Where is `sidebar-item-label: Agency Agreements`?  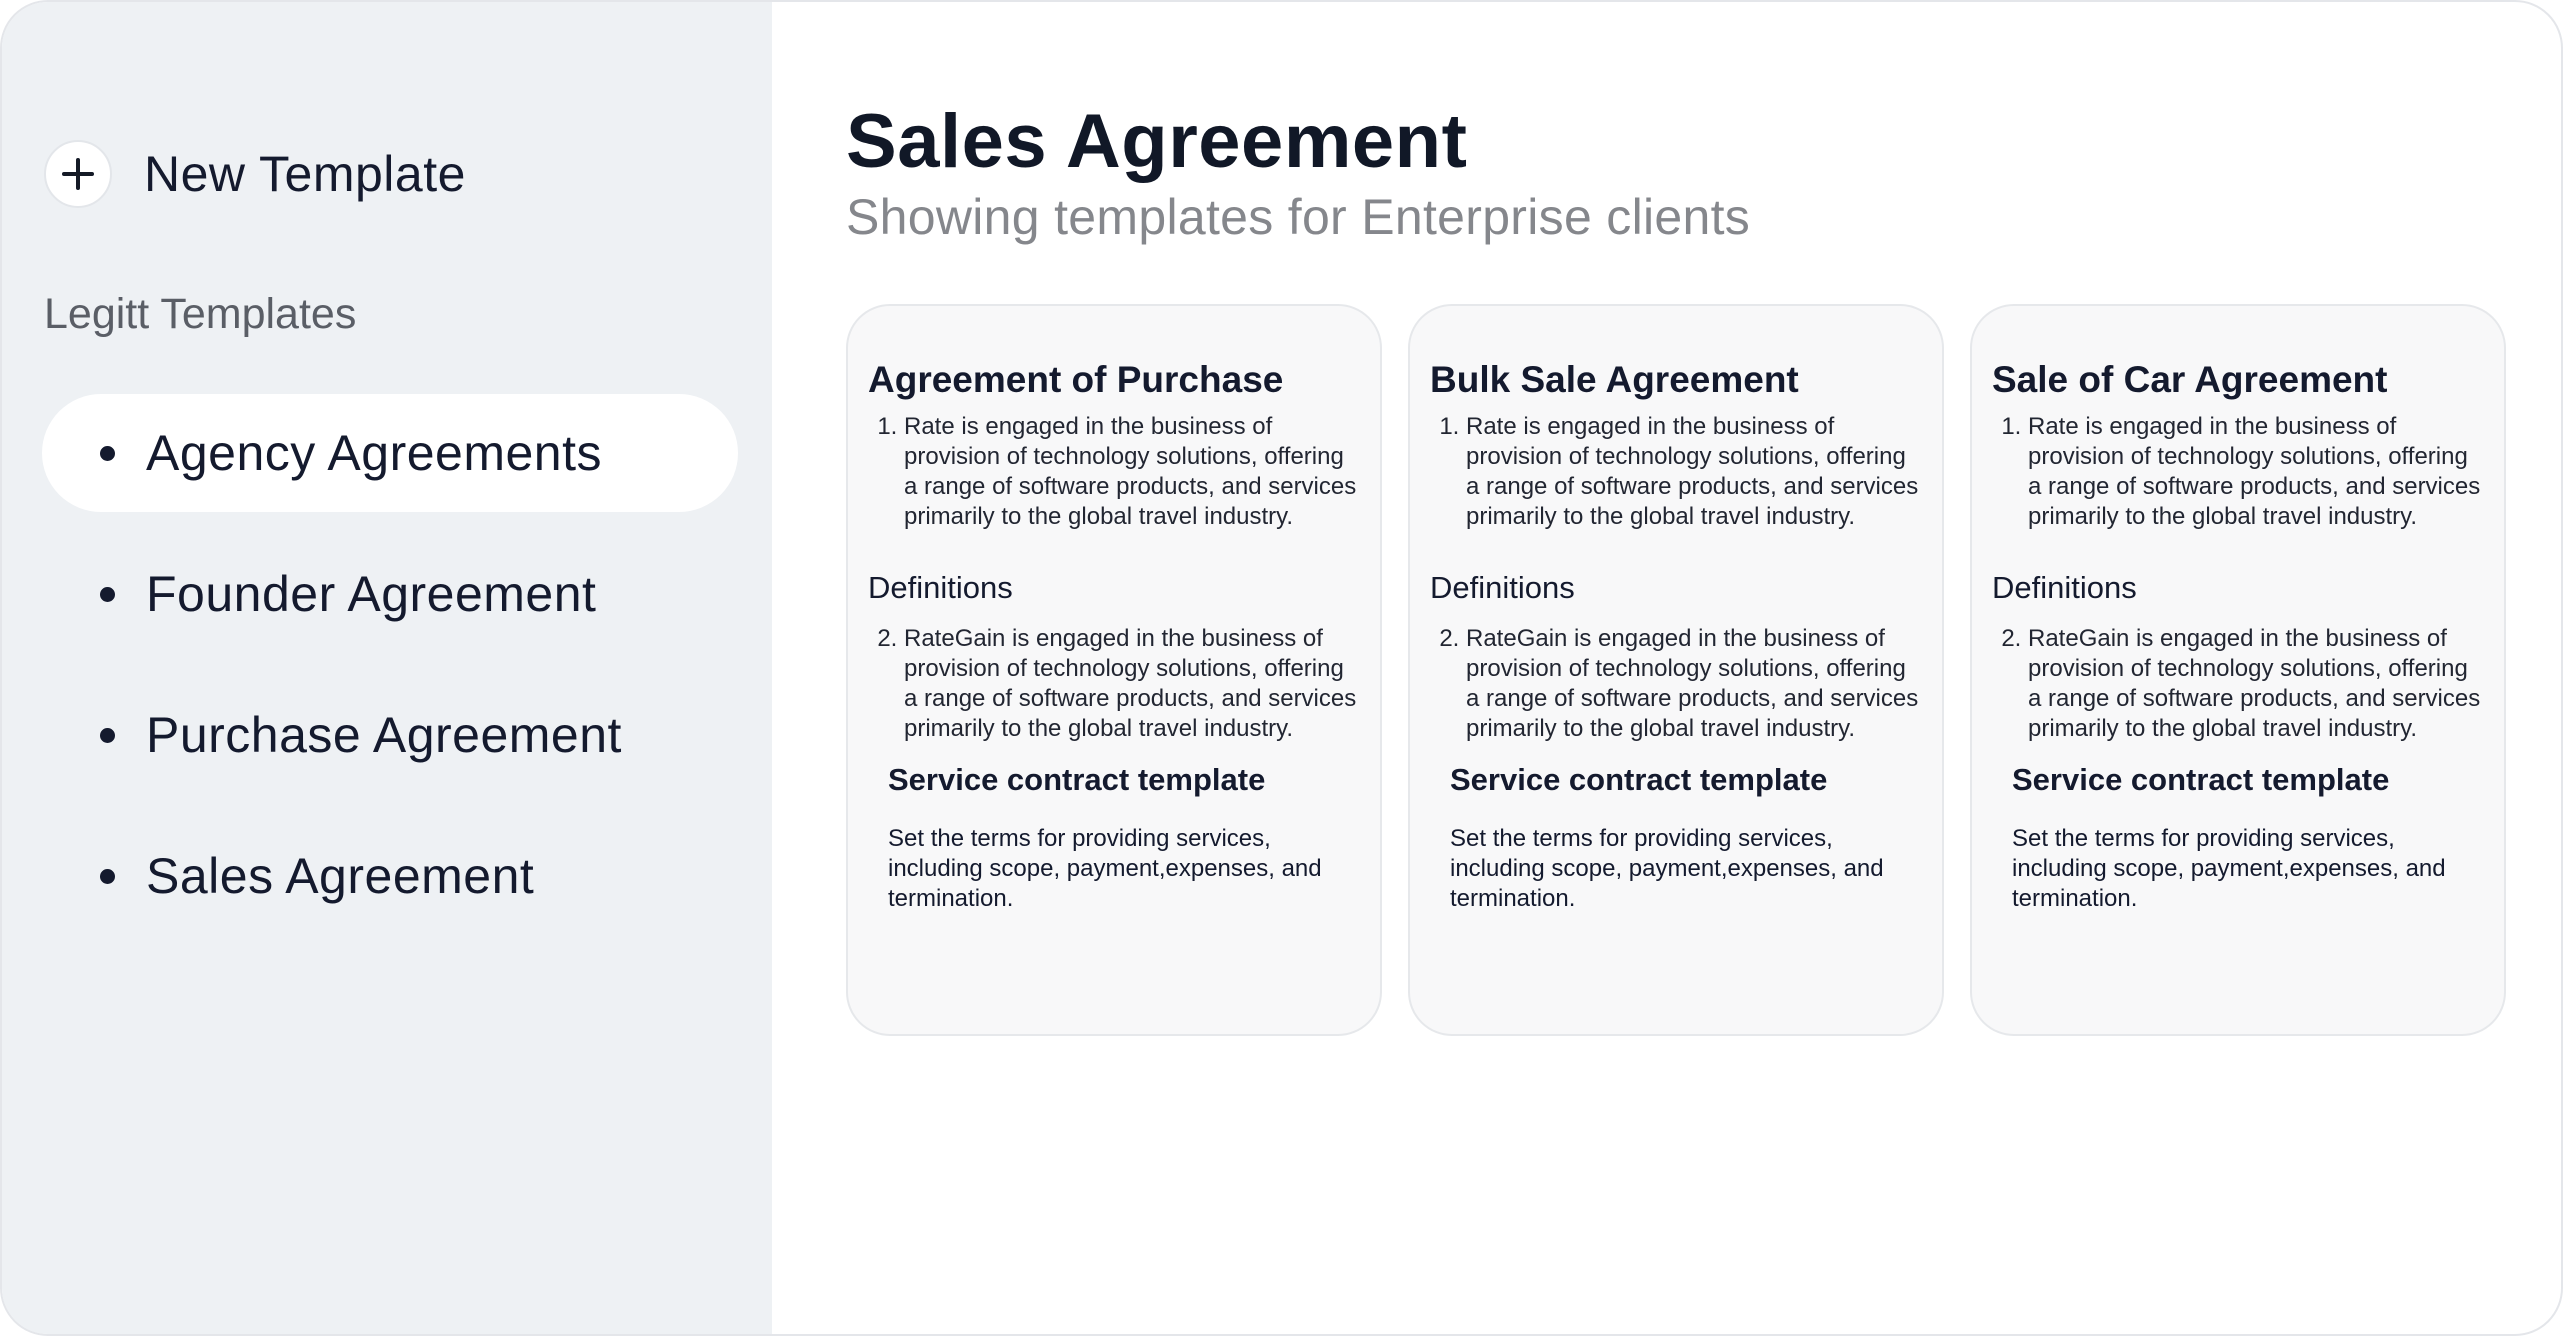 sidebar-item-label: Agency Agreements is located at coordinates (374, 453).